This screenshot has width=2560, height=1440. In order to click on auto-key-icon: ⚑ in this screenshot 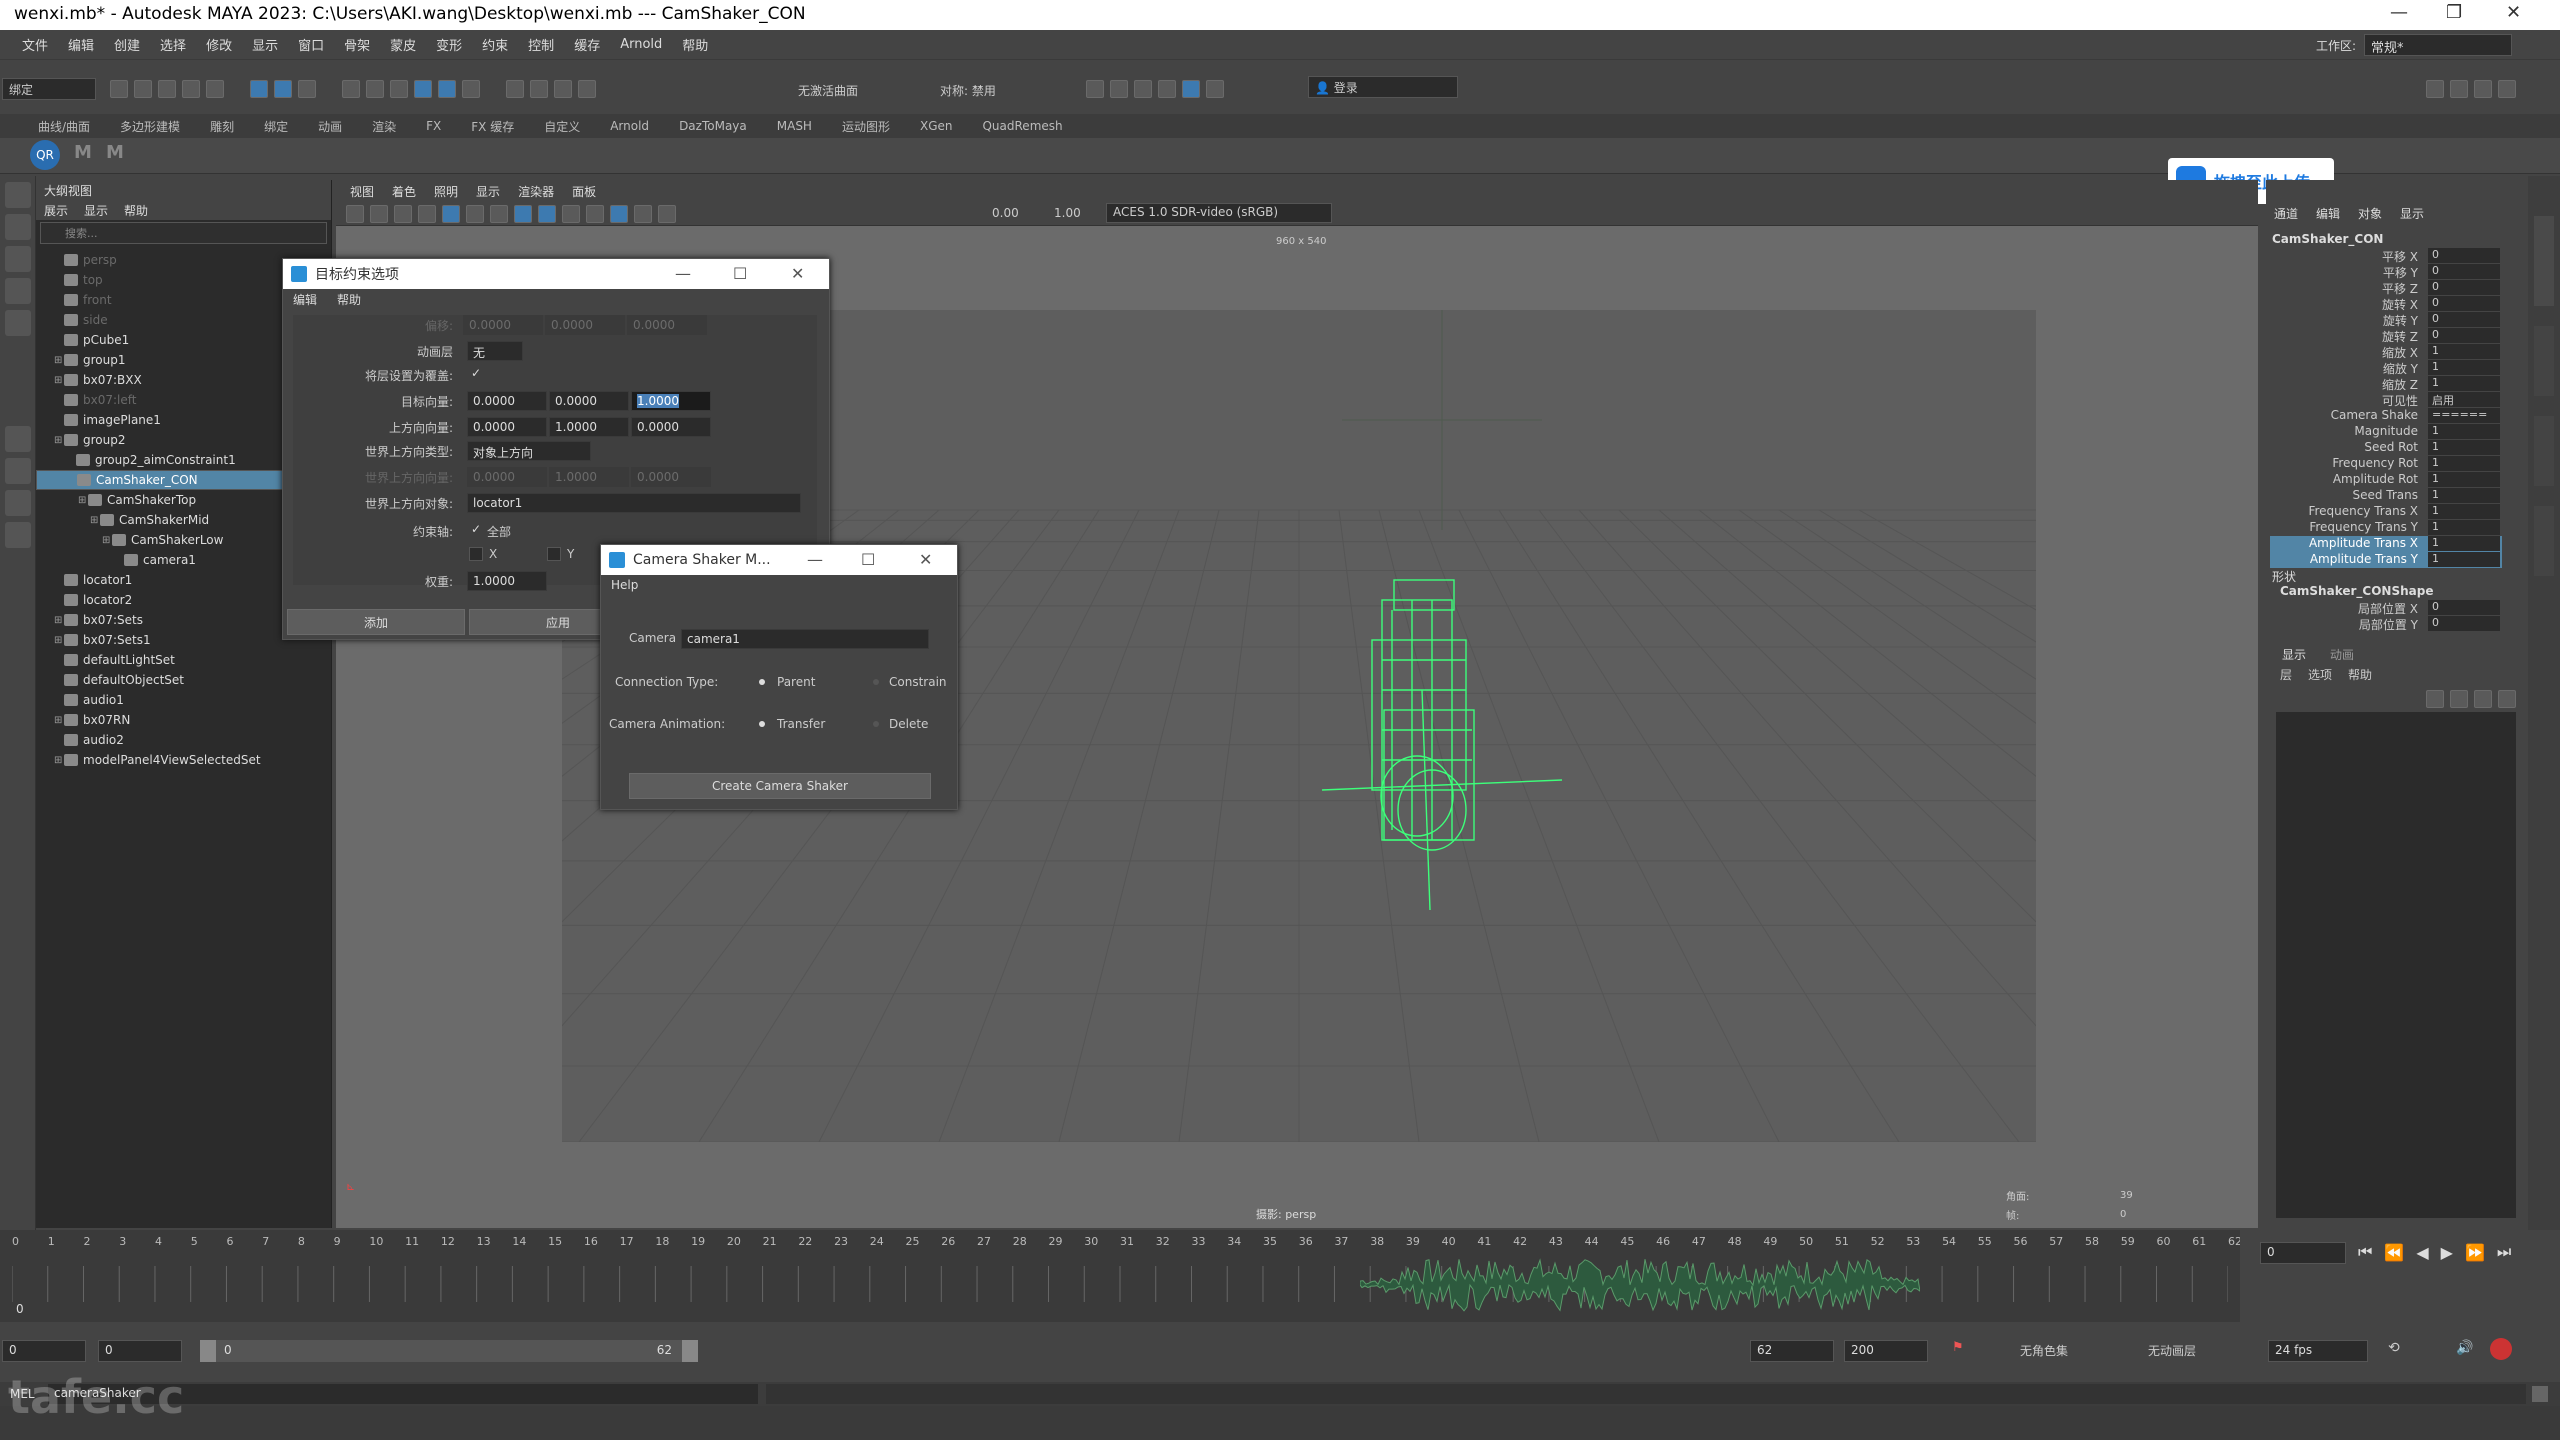, I will do `click(1958, 1347)`.